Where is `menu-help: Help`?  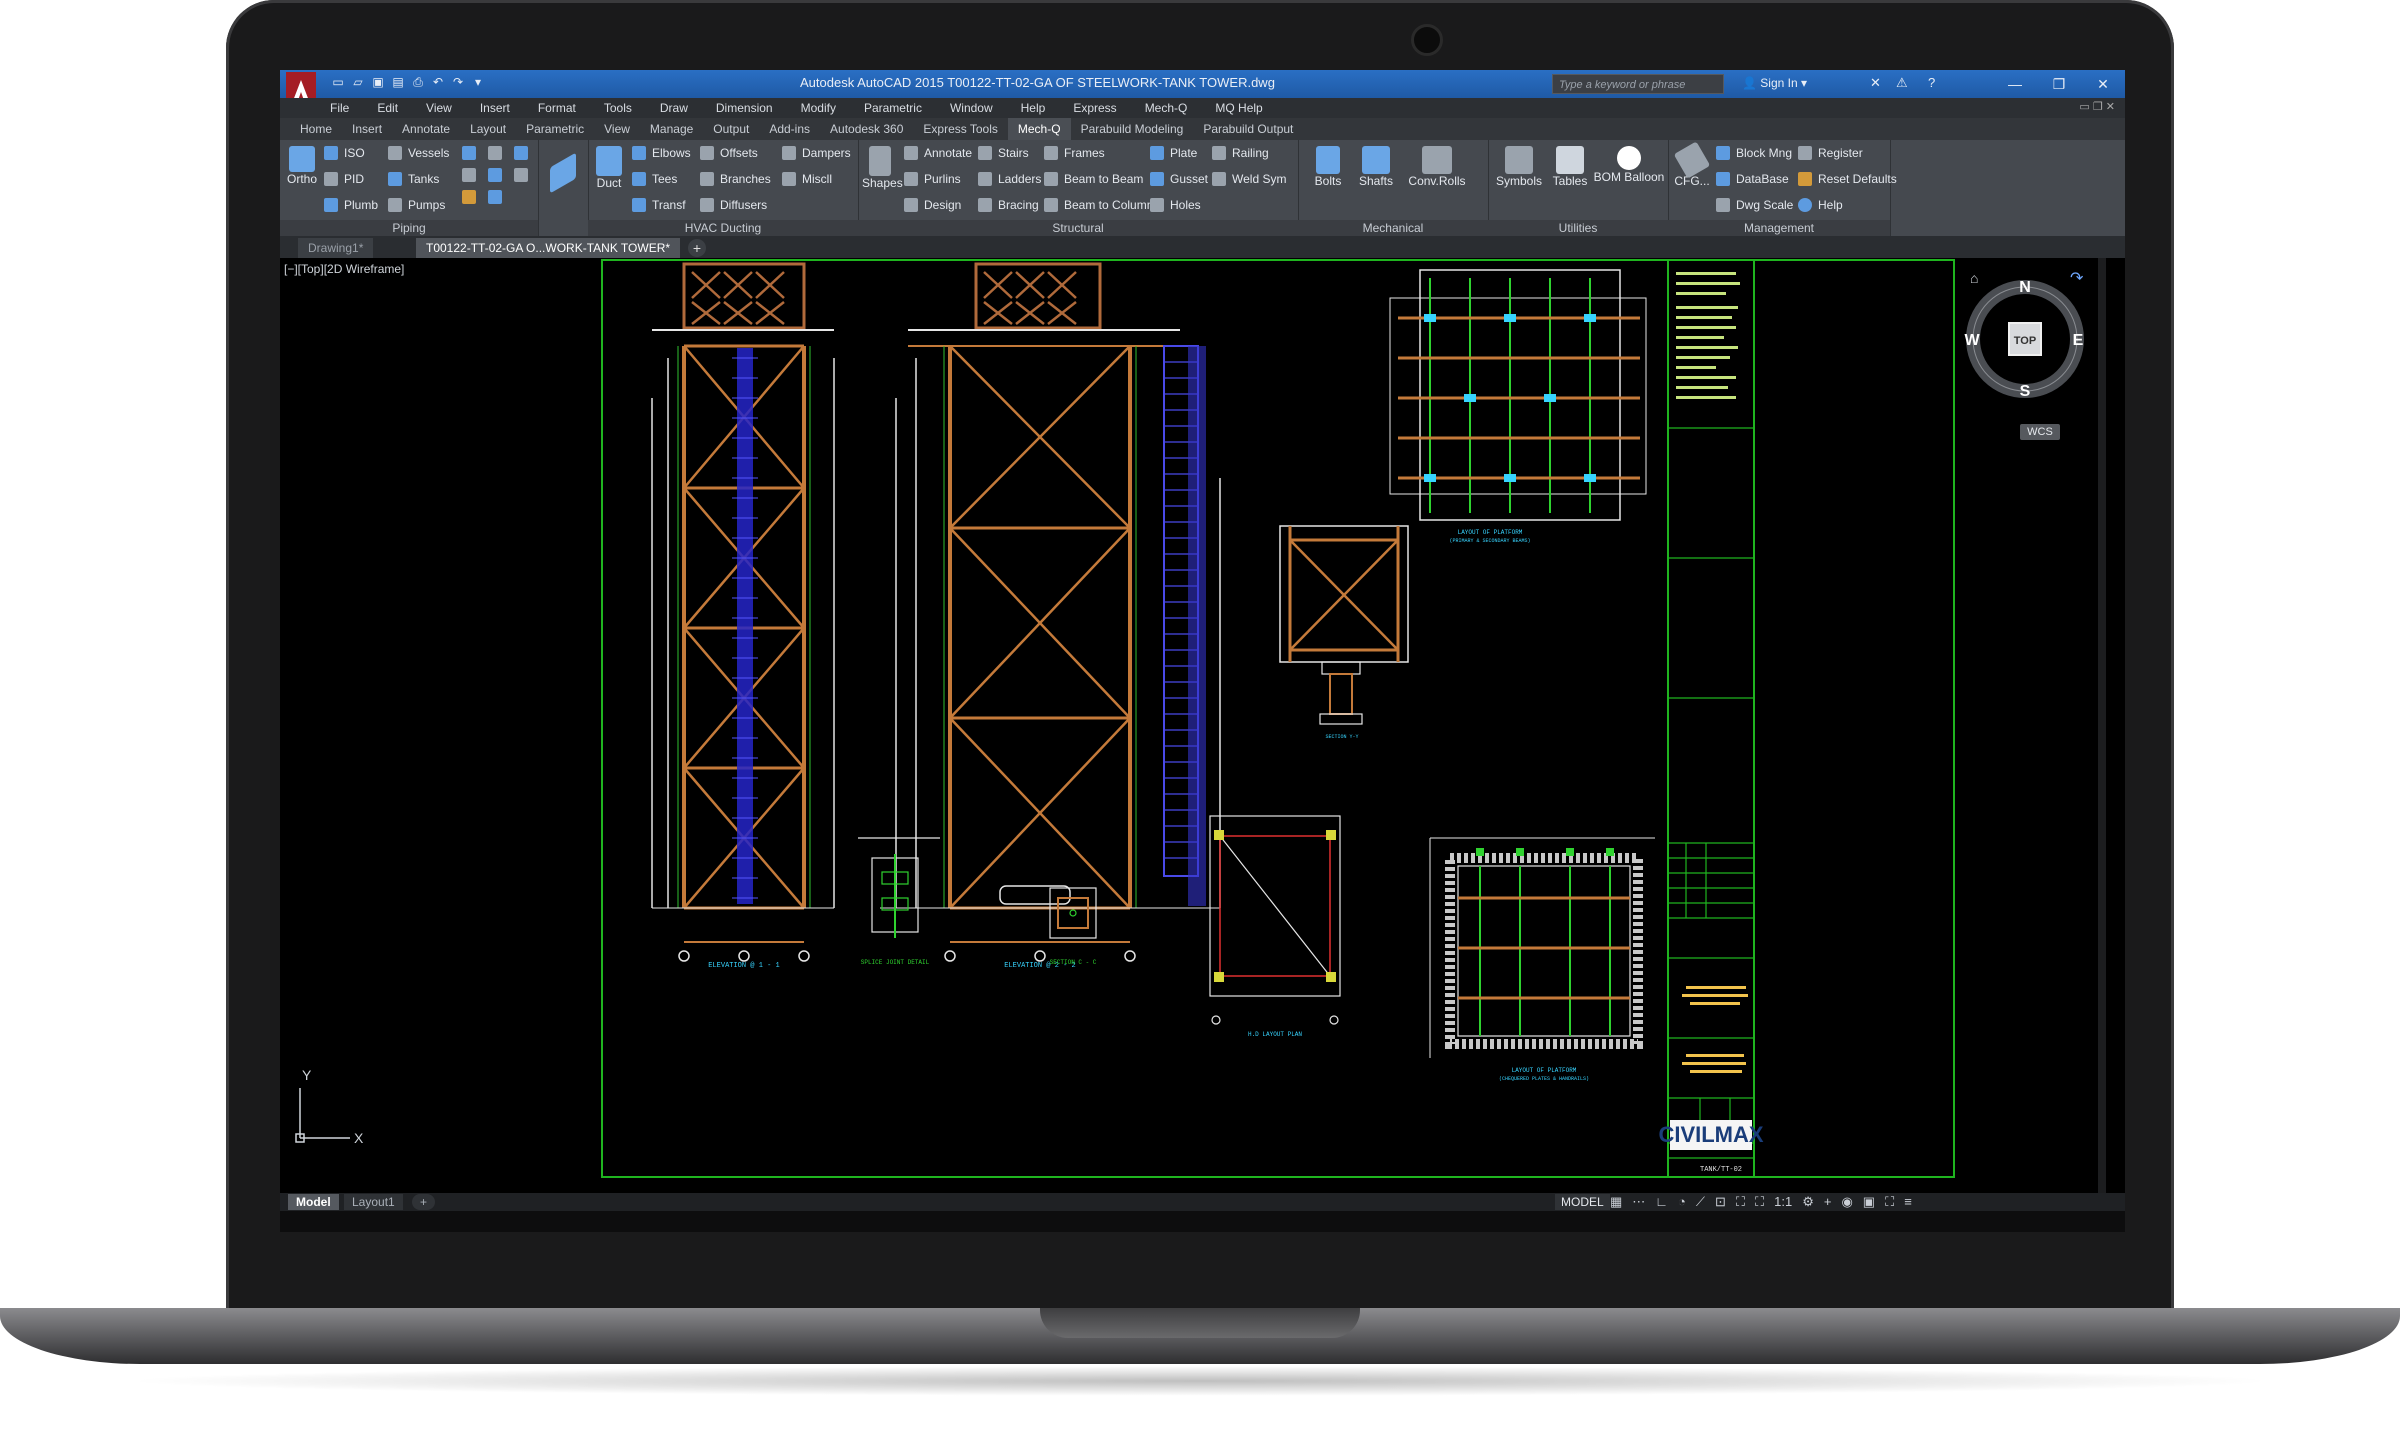 menu-help: Help is located at coordinates (1033, 108).